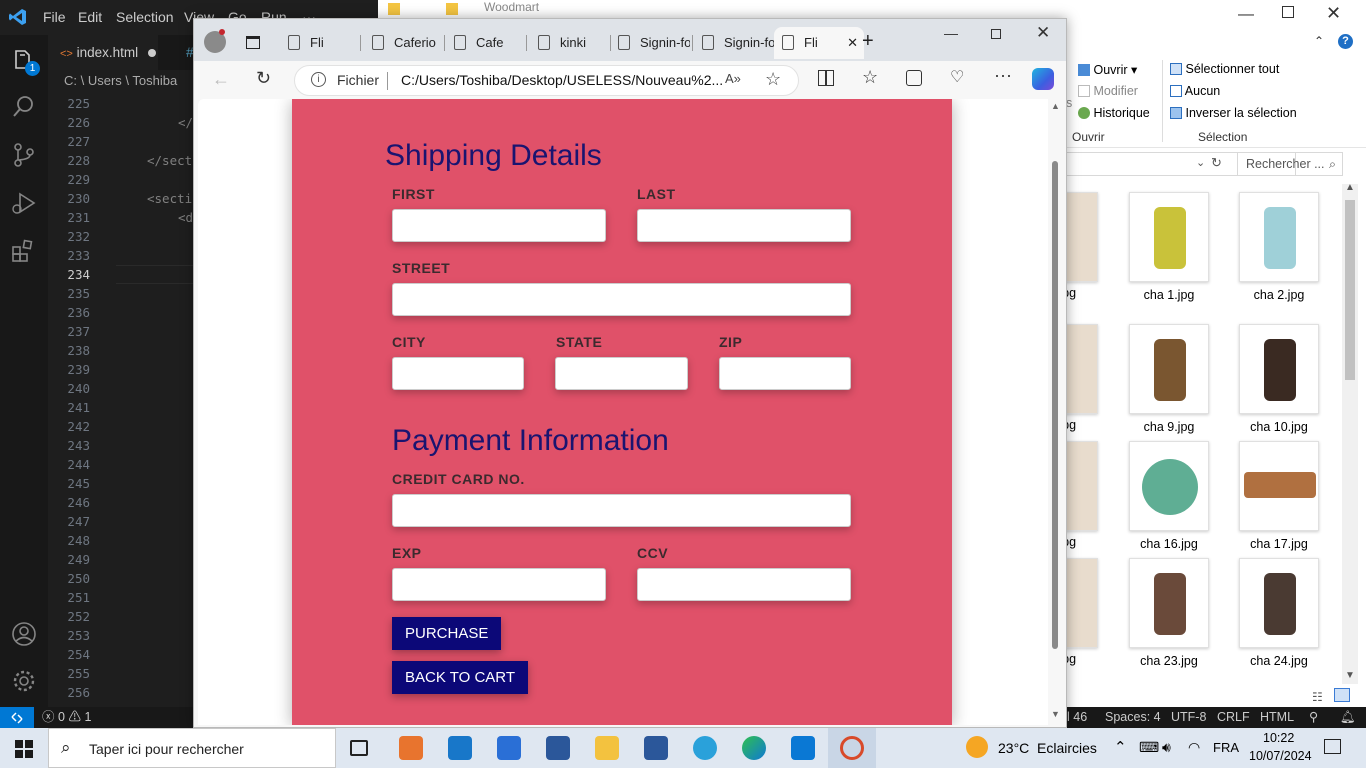  Describe the element at coordinates (957, 77) in the screenshot. I see `browser-essentials-icon: ♡` at that location.